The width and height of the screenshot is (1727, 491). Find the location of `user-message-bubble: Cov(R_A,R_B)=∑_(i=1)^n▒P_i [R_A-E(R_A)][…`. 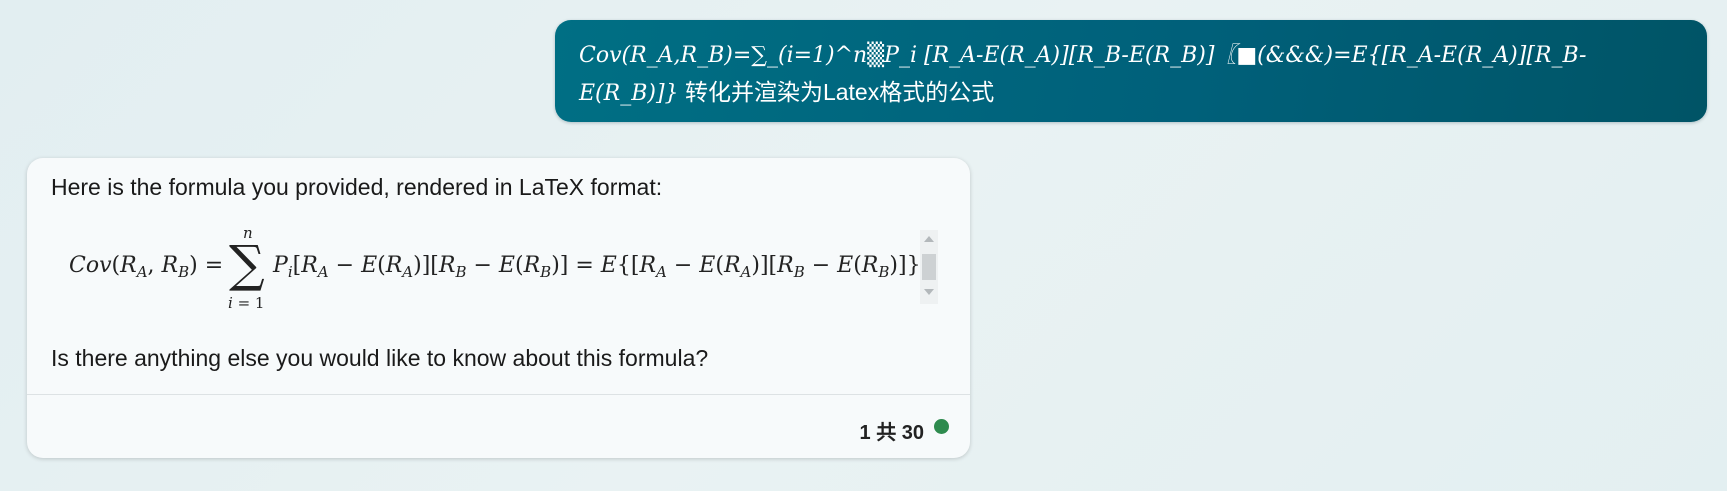

user-message-bubble: Cov(R_A,R_B)=∑_(i=1)^n▒P_i [R_A-E(R_A)][… is located at coordinates (1131, 71).